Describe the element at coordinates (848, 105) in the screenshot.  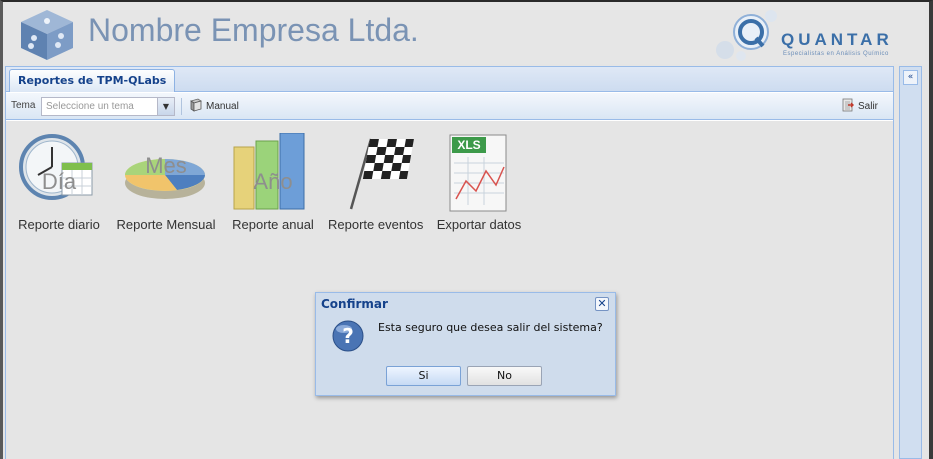
I see `exit-door-icon` at that location.